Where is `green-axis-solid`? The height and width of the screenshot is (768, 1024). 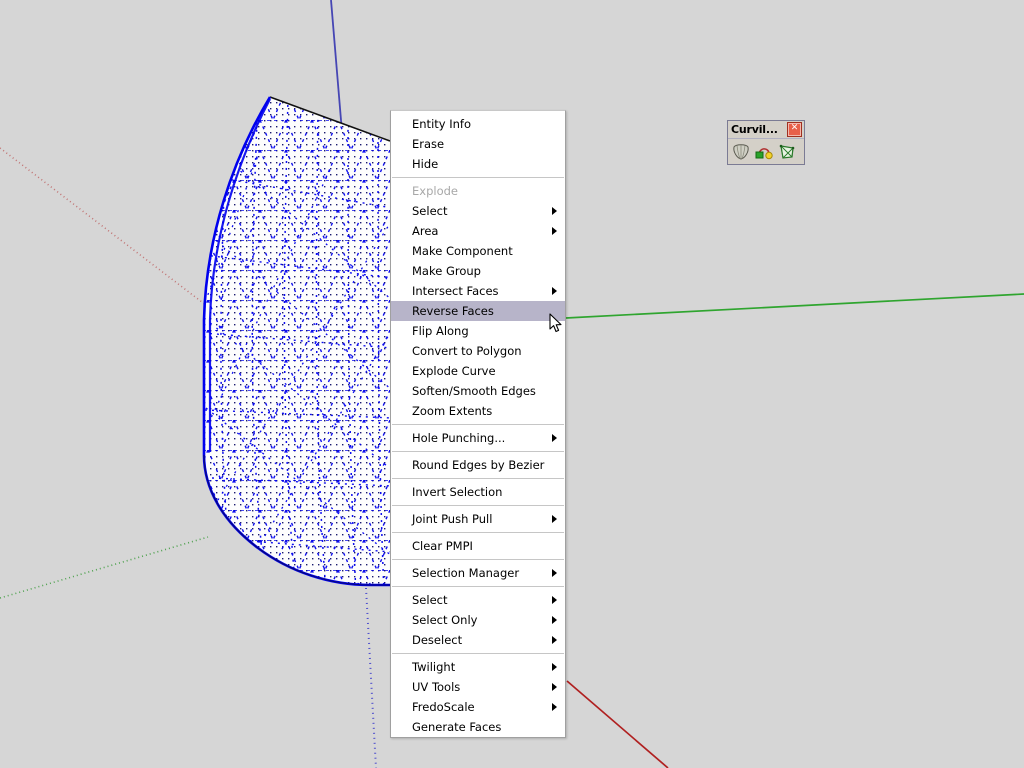
green-axis-solid is located at coordinates (794, 306).